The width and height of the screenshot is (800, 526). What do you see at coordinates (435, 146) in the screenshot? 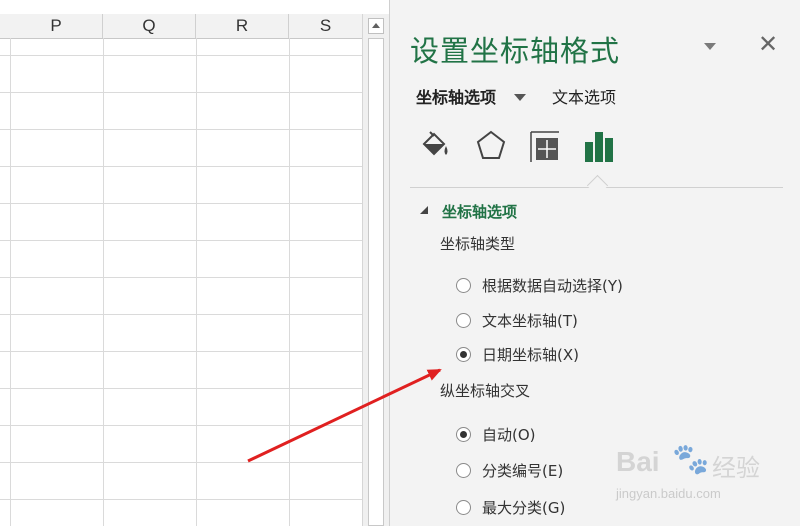
I see `fill-line-icon` at bounding box center [435, 146].